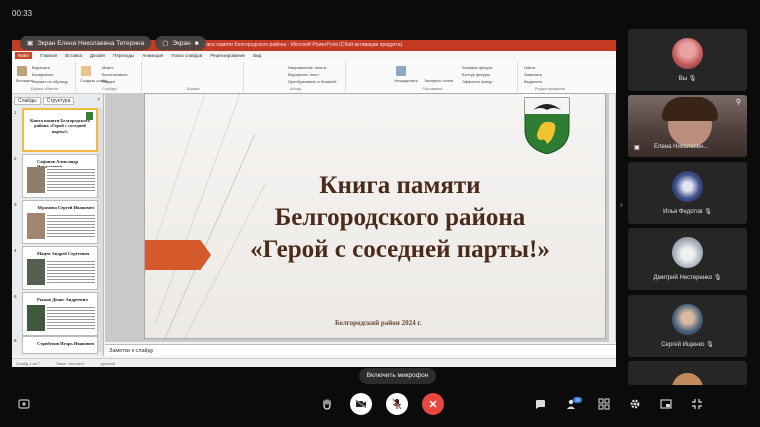 The image size is (760, 427). I want to click on screen-pill: ▢ Экран ■, so click(180, 43).